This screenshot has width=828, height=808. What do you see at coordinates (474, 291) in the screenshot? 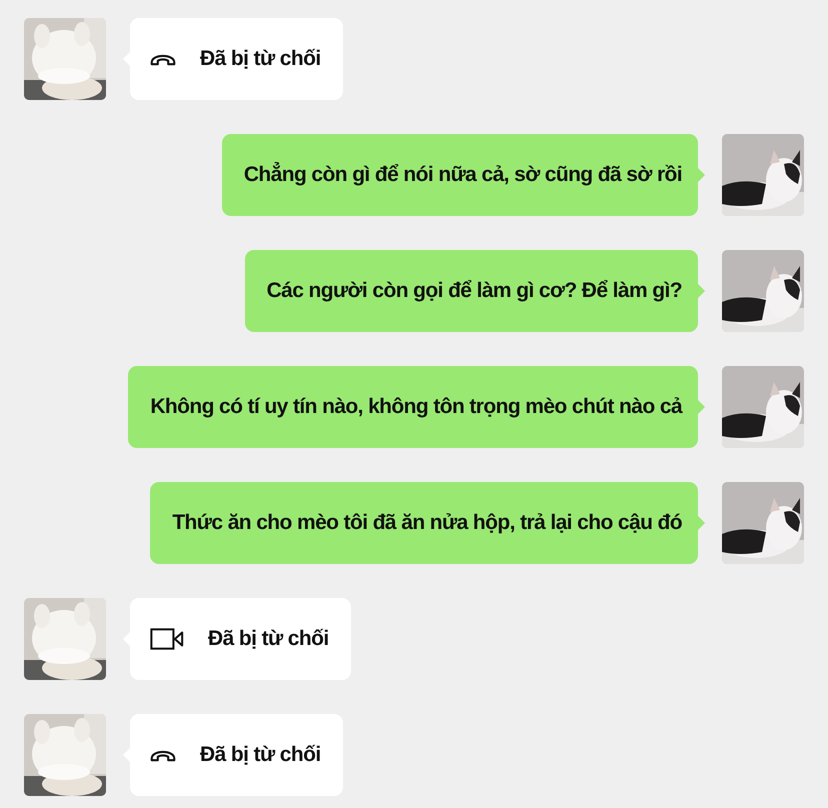
I see `message-text: Các người còn gọi để làm gì cơ? Để làm gì?` at bounding box center [474, 291].